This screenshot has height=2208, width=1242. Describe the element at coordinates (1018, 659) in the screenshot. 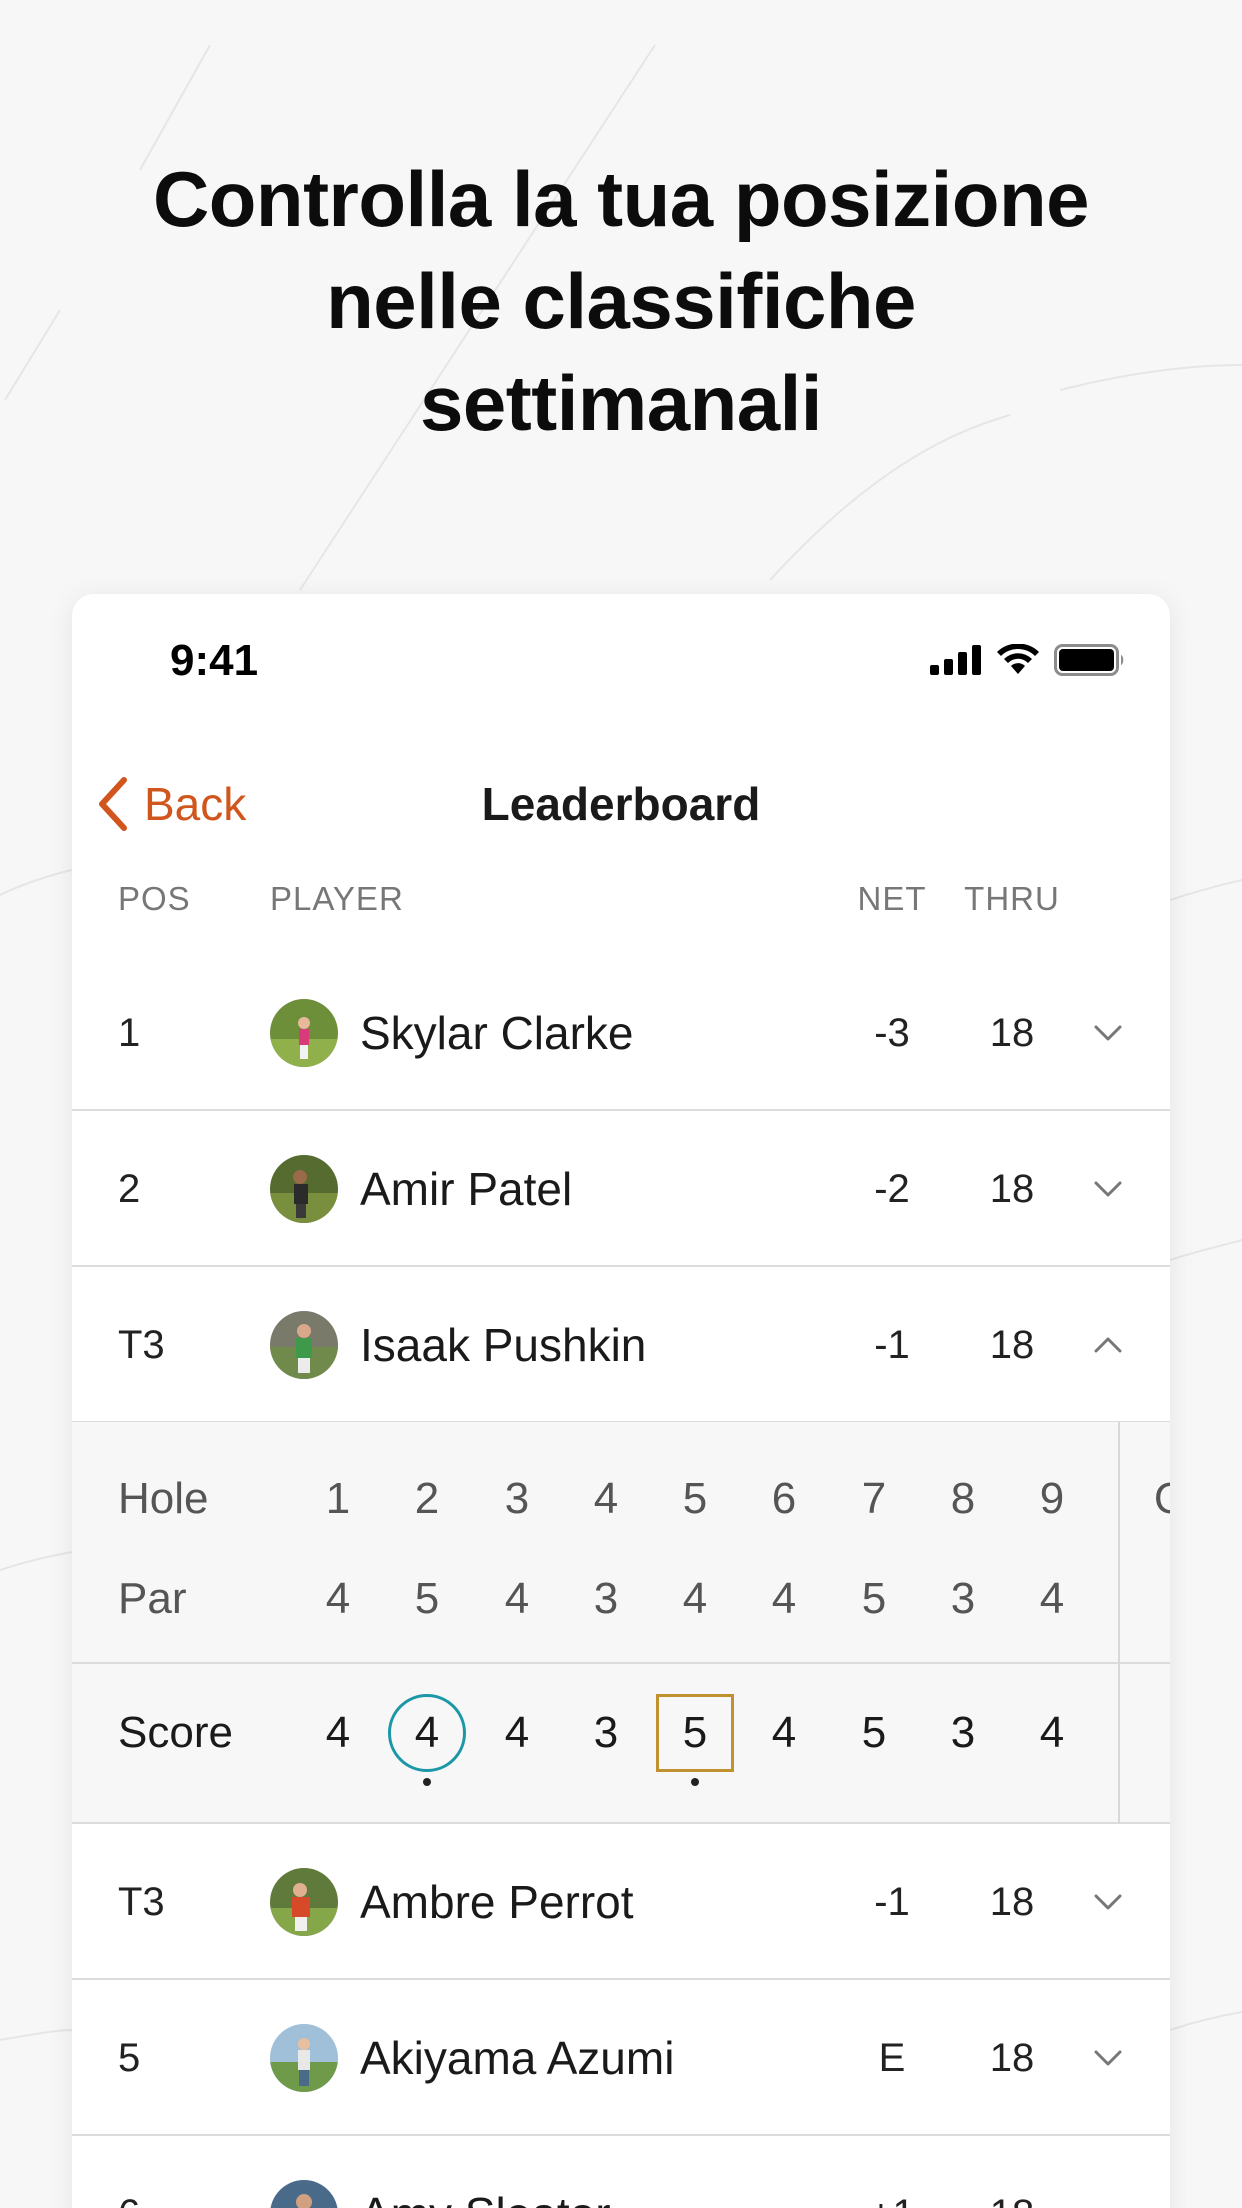

I see `wifi-icon` at that location.